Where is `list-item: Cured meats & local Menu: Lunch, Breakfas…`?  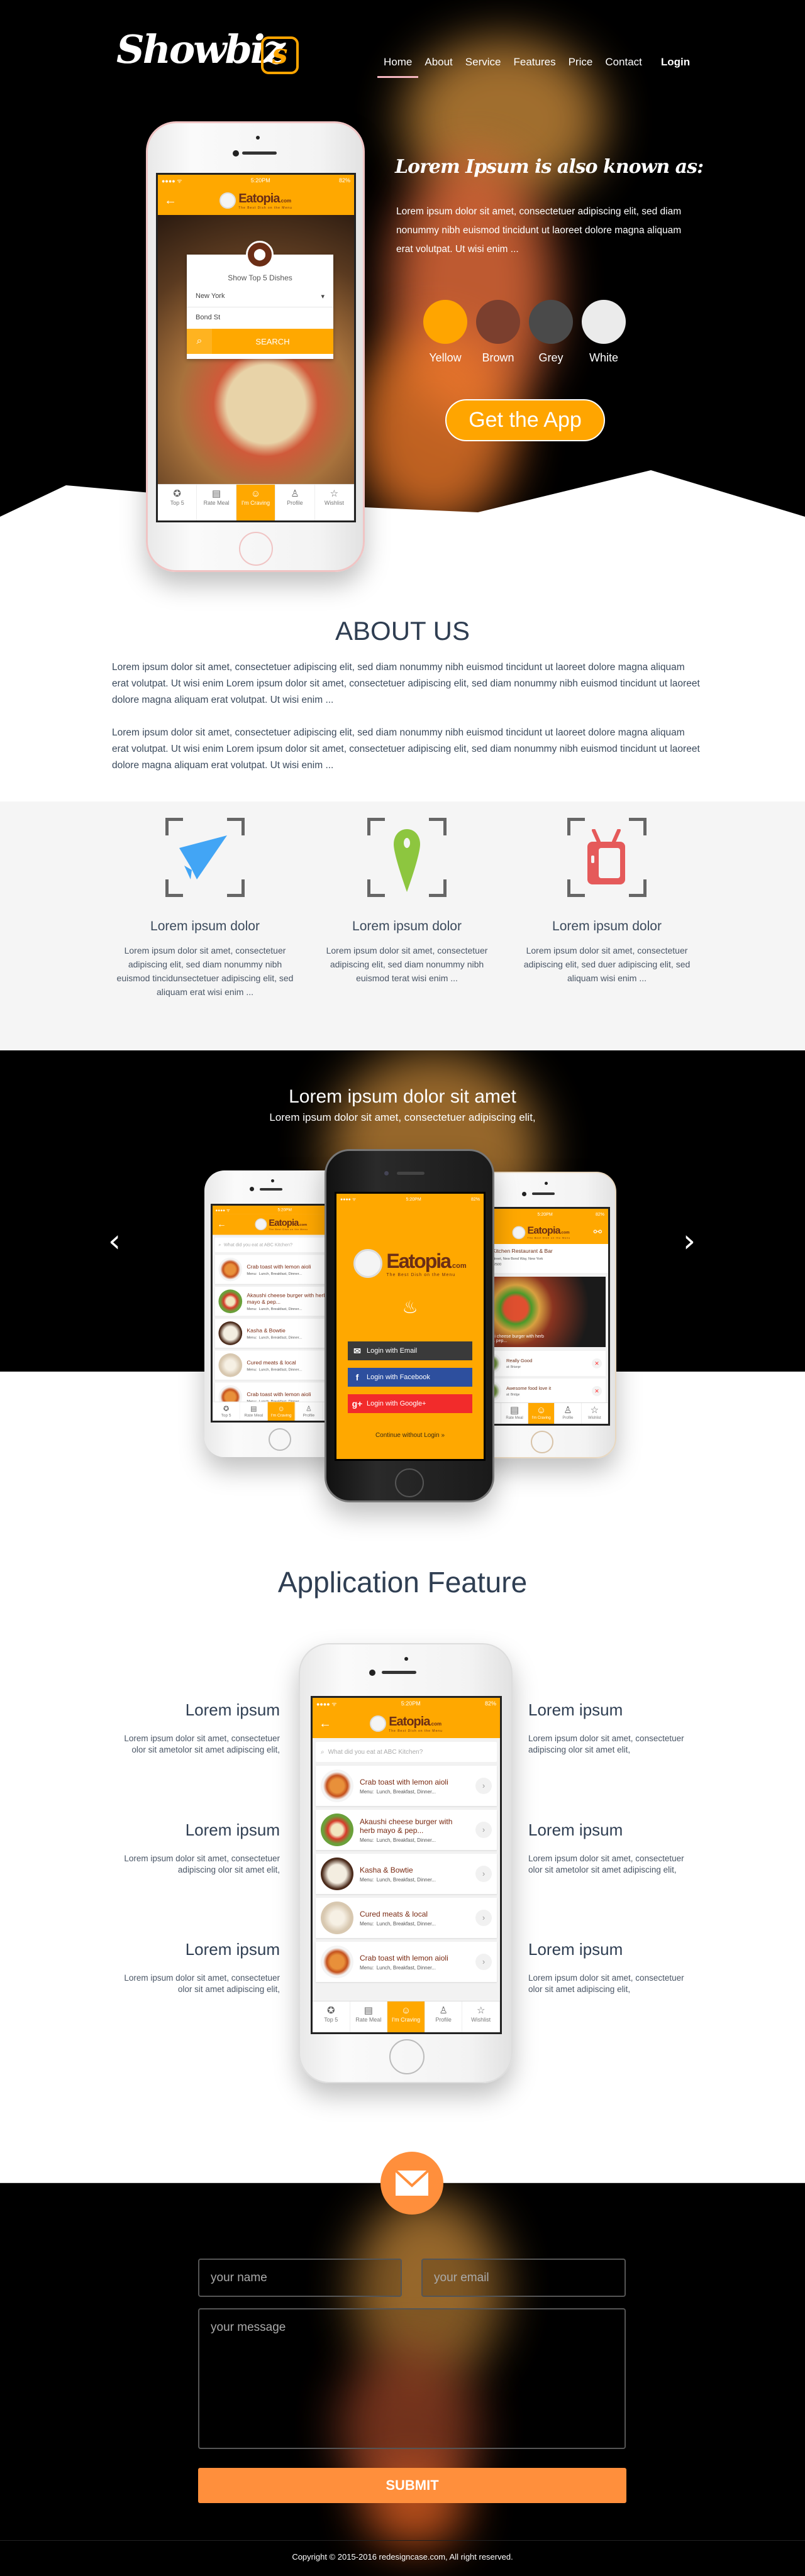 list-item: Cured meats & local Menu: Lunch, Breakfas… is located at coordinates (406, 1918).